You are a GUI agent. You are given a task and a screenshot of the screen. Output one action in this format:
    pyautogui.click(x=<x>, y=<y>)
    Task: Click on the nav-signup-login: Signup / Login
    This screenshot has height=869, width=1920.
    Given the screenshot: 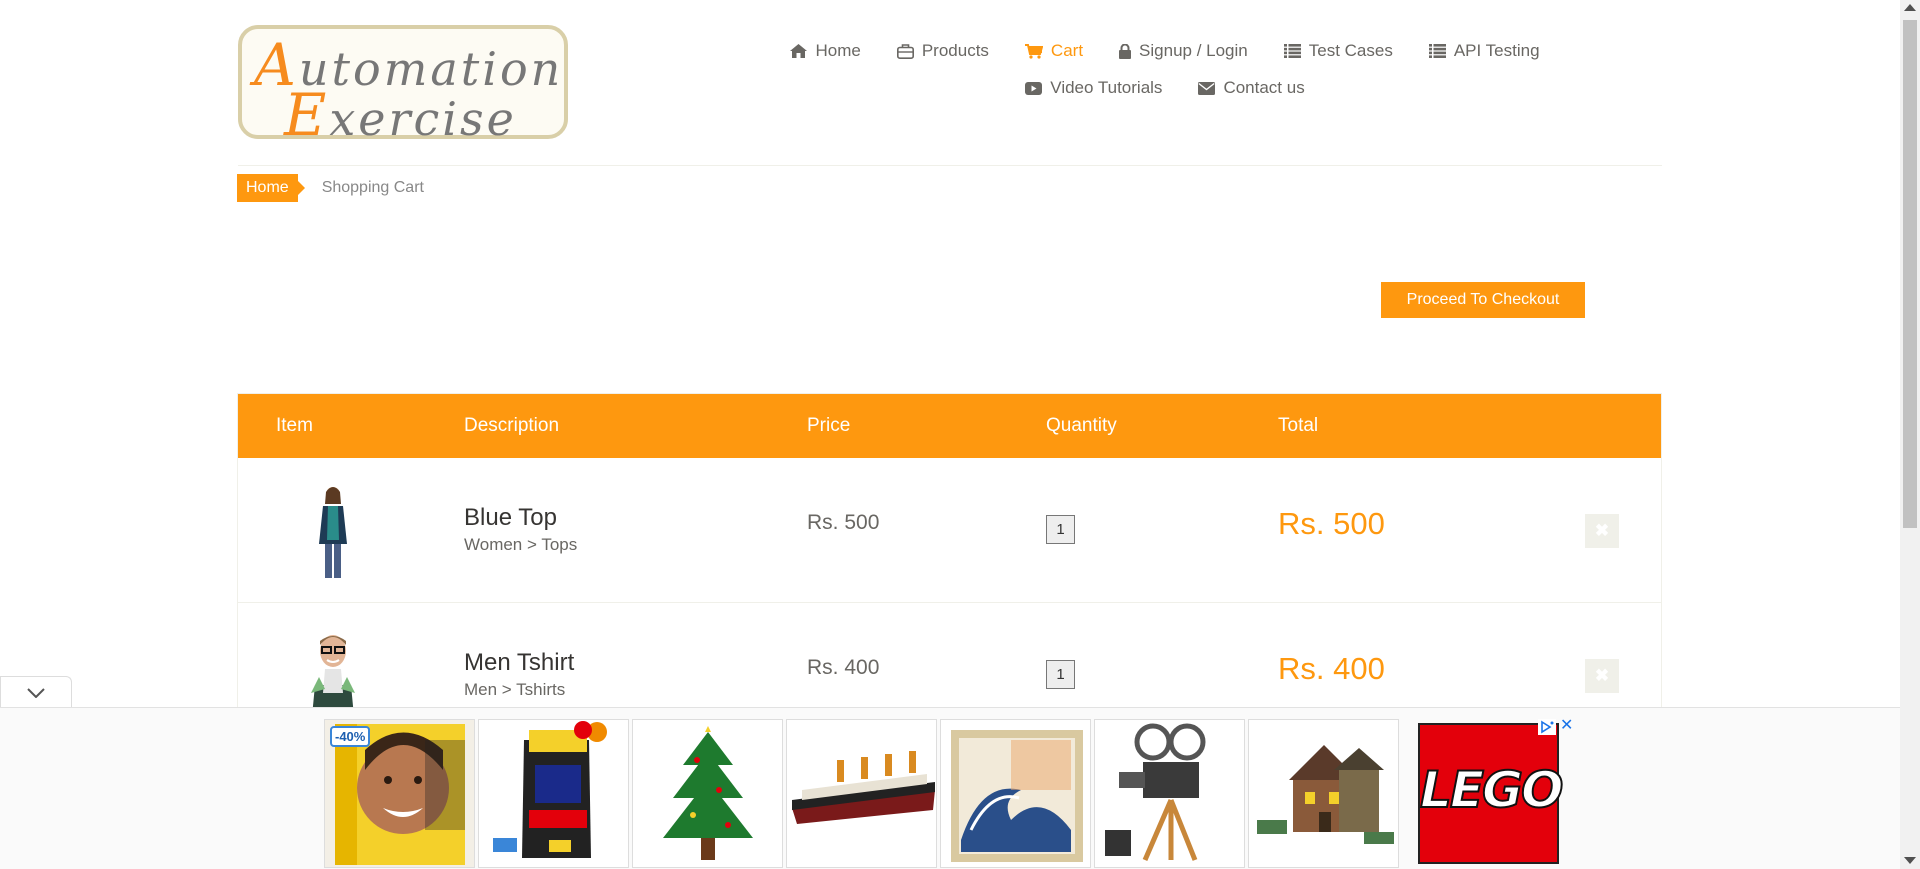 What is the action you would take?
    pyautogui.click(x=1183, y=51)
    